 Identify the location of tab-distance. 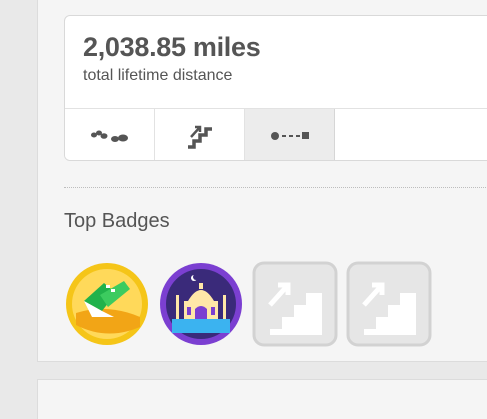
(290, 134).